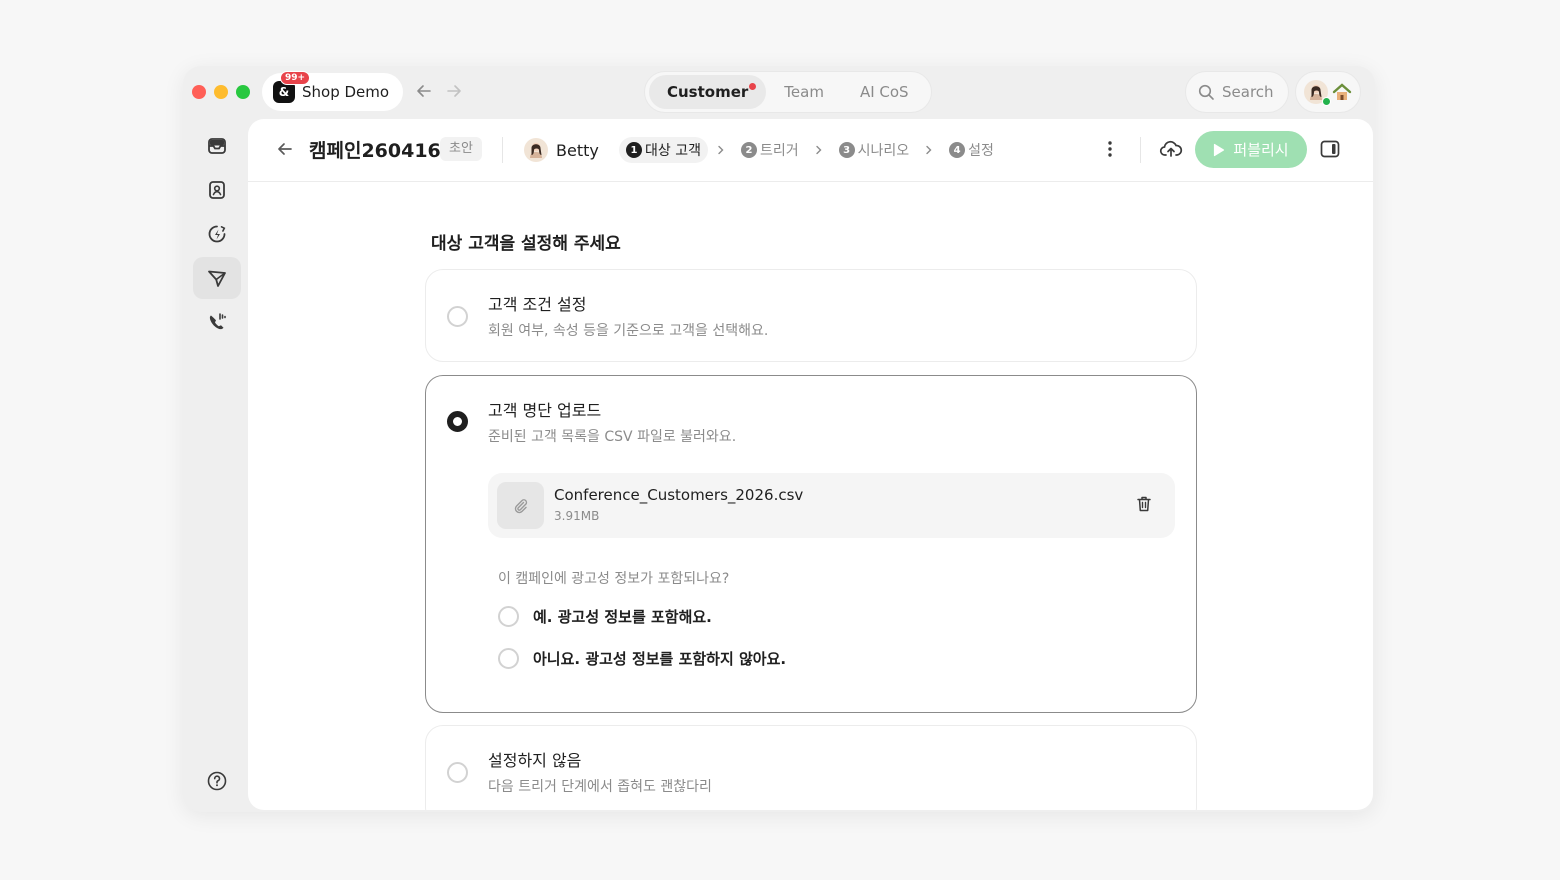  I want to click on publish-label: 퍼블리시, so click(1261, 150).